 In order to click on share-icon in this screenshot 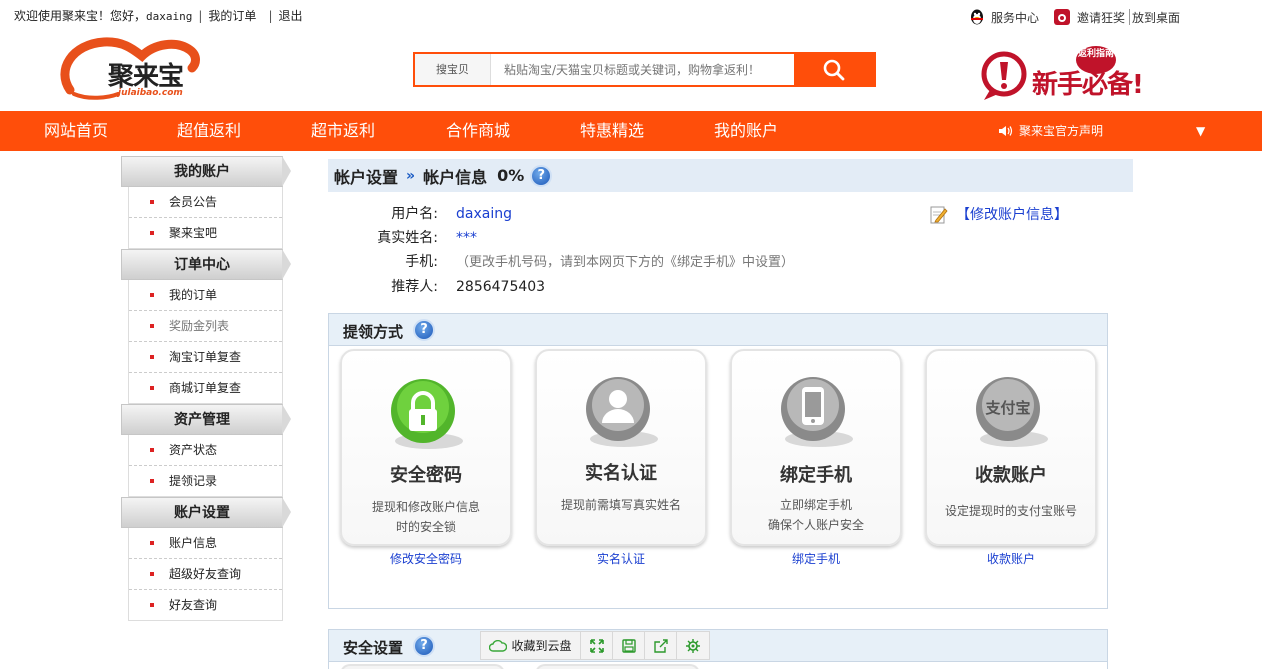, I will do `click(660, 645)`.